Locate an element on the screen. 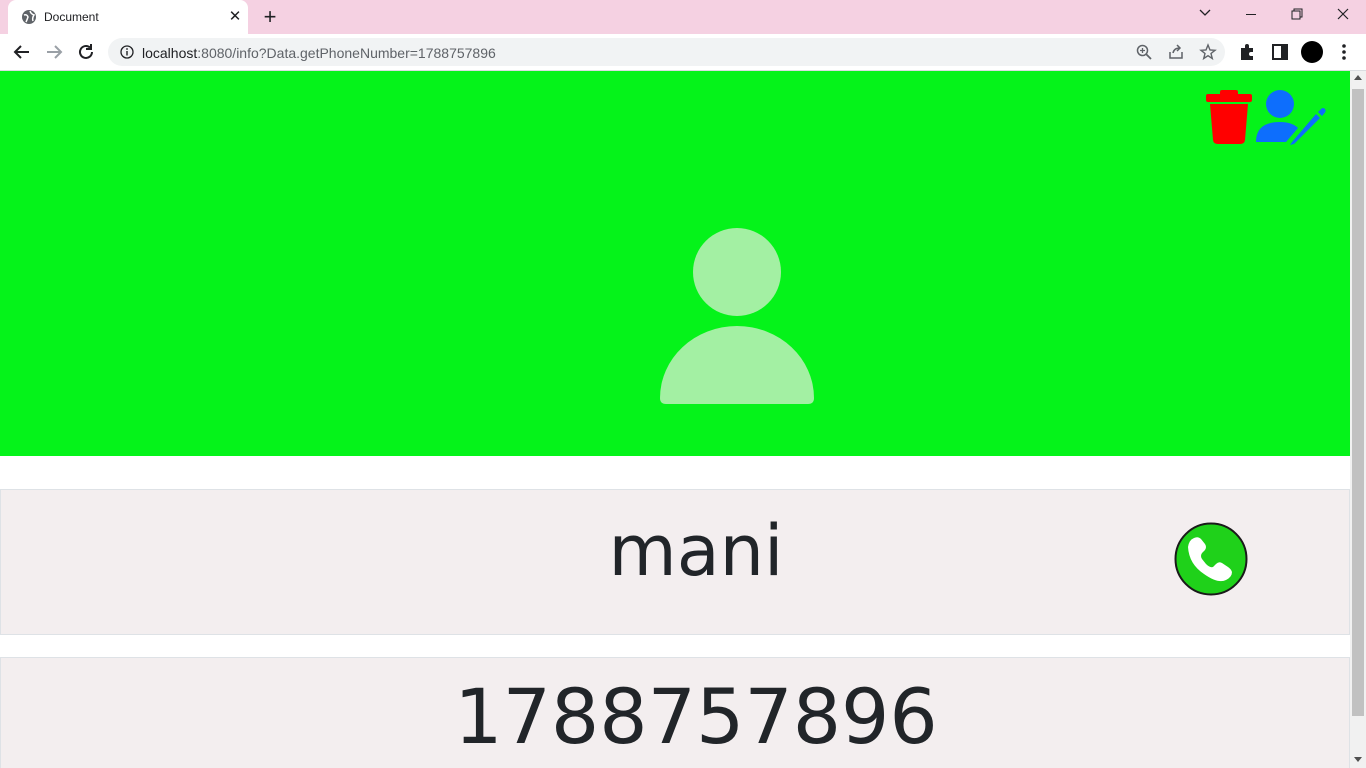 This screenshot has height=768, width=1366. share-icon is located at coordinates (1176, 52).